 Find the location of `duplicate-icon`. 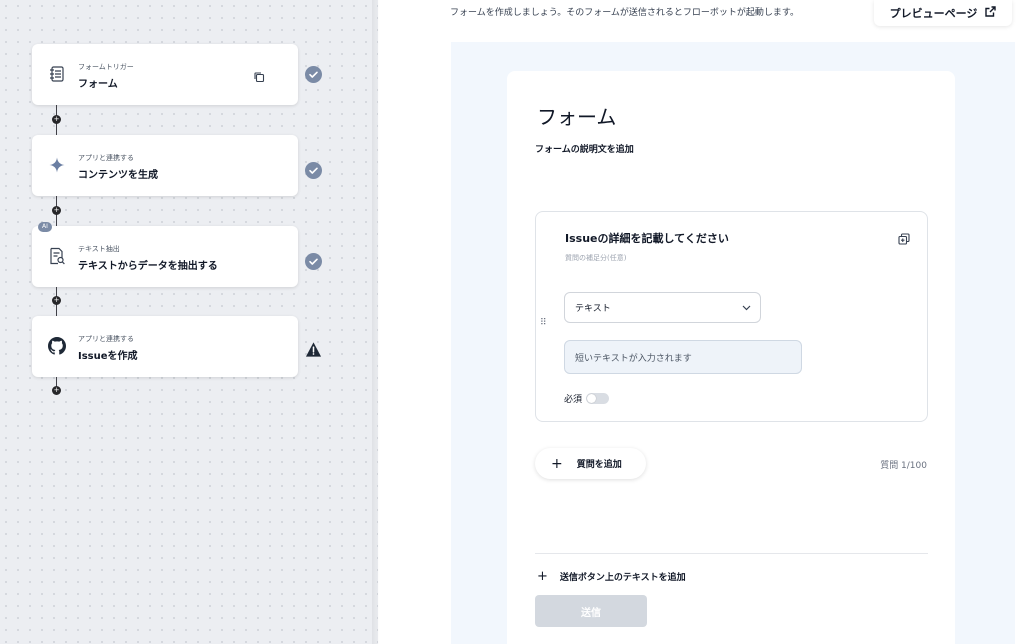

duplicate-icon is located at coordinates (904, 237).